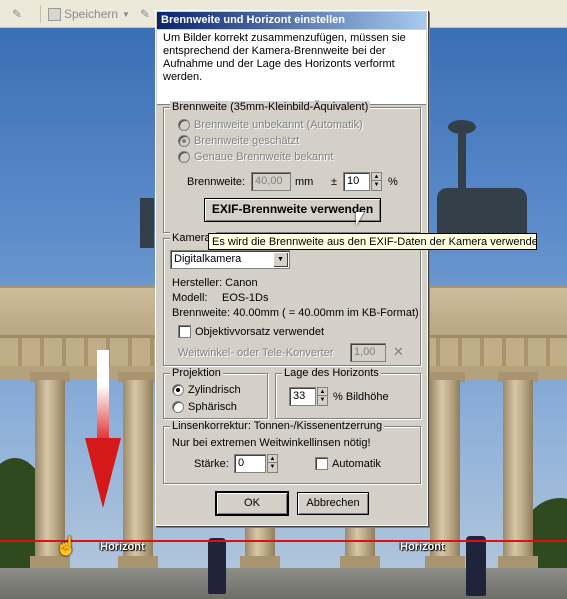 This screenshot has width=567, height=599. Describe the element at coordinates (216, 182) in the screenshot. I see `focal-length-label: Brennweite:` at that location.